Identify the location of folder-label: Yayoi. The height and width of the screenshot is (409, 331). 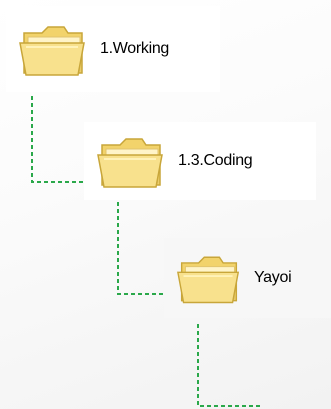
(273, 277).